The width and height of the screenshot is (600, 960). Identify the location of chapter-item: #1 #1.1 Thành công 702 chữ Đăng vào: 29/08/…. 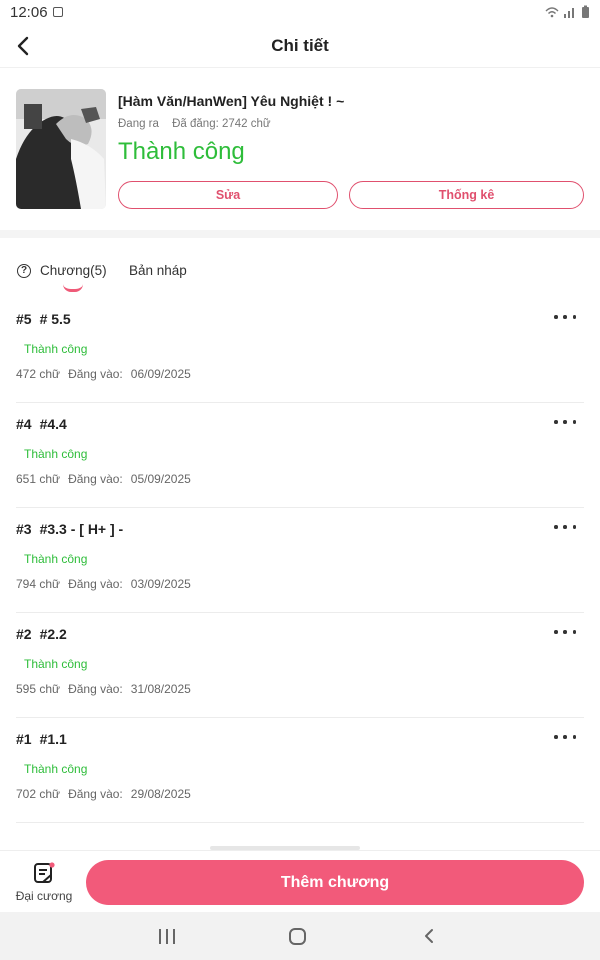
(300, 770).